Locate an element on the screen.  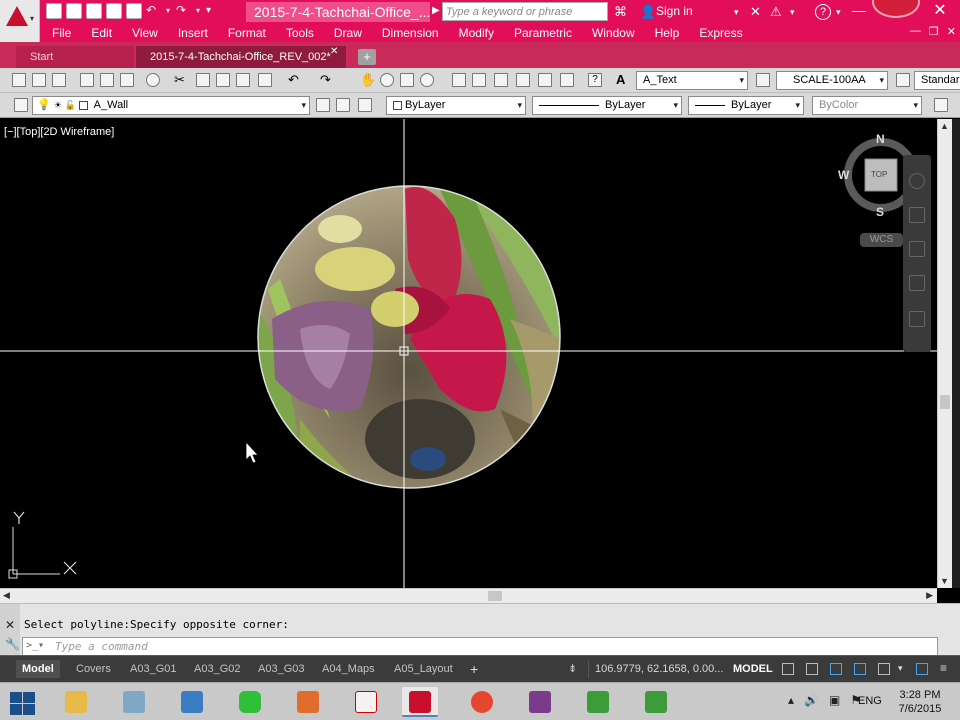
menu-dimension: Dimension is located at coordinates (410, 33).